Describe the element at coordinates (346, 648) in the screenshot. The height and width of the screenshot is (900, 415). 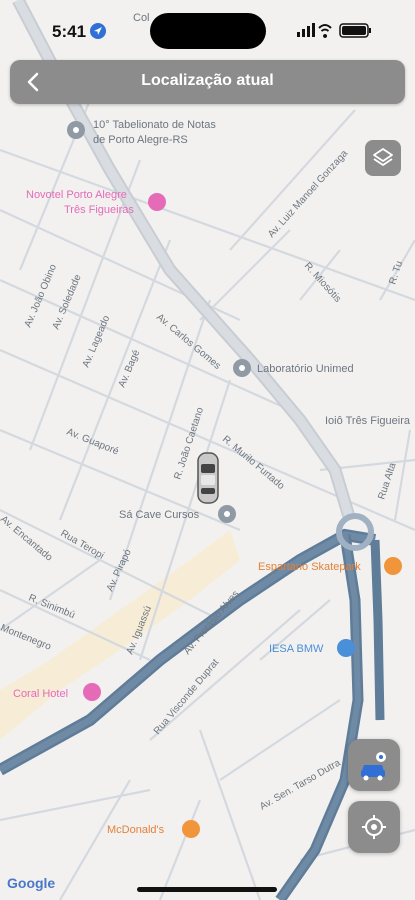
I see `car-dealer-icon` at that location.